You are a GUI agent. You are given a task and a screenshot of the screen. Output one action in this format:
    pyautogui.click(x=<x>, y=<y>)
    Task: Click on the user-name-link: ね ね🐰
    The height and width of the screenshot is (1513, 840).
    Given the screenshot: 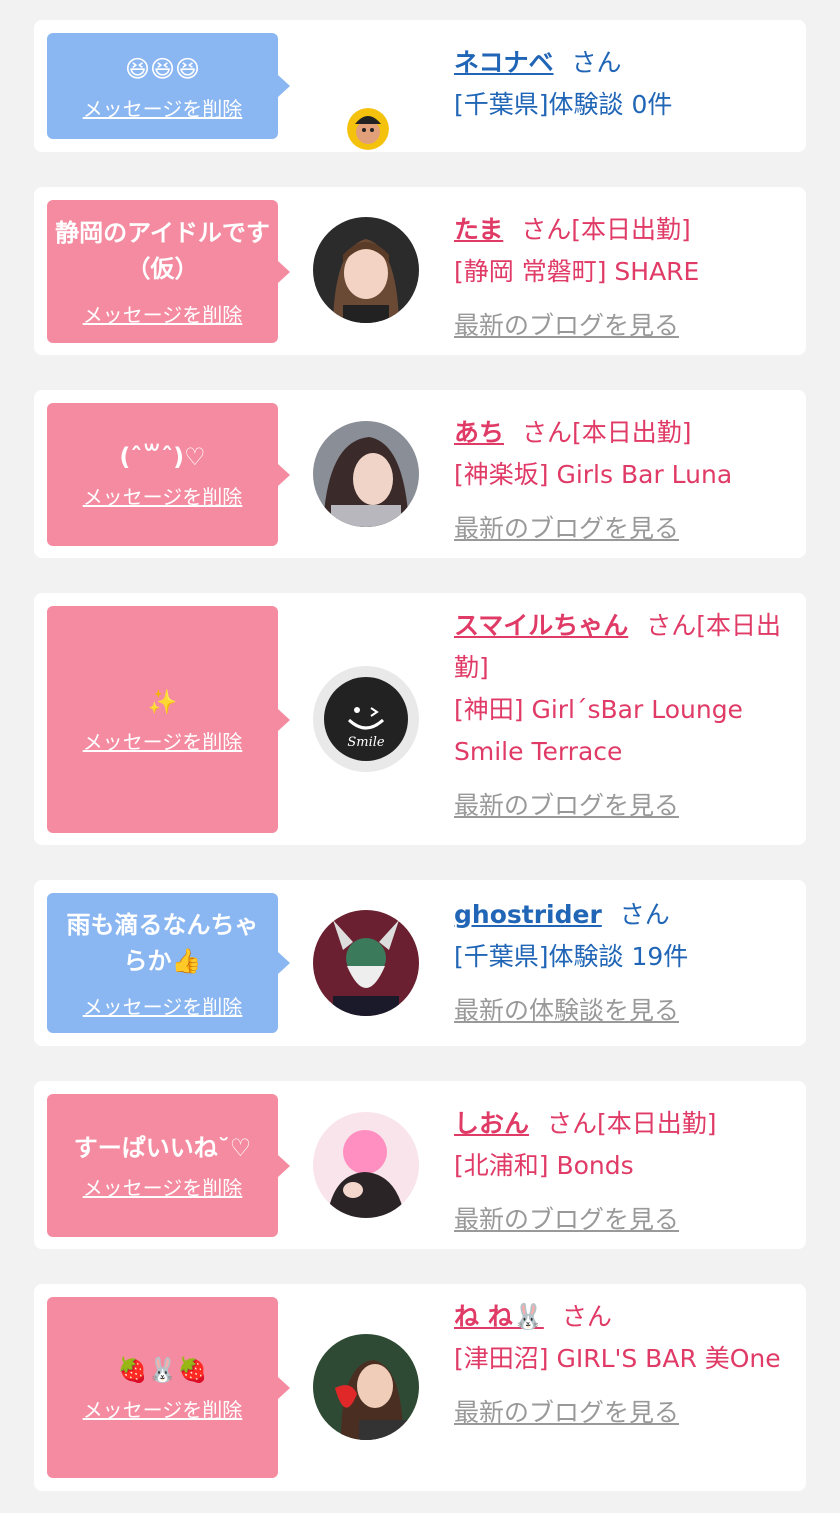 What is the action you would take?
    pyautogui.click(x=499, y=1316)
    